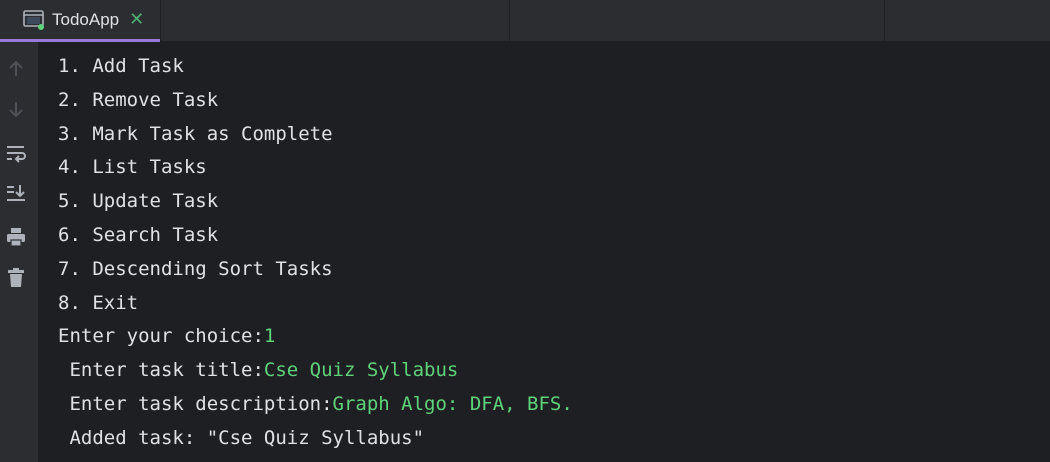 The image size is (1050, 462). Describe the element at coordinates (195, 268) in the screenshot. I see `console-line-text: 7. Descending Sort Tasks` at that location.